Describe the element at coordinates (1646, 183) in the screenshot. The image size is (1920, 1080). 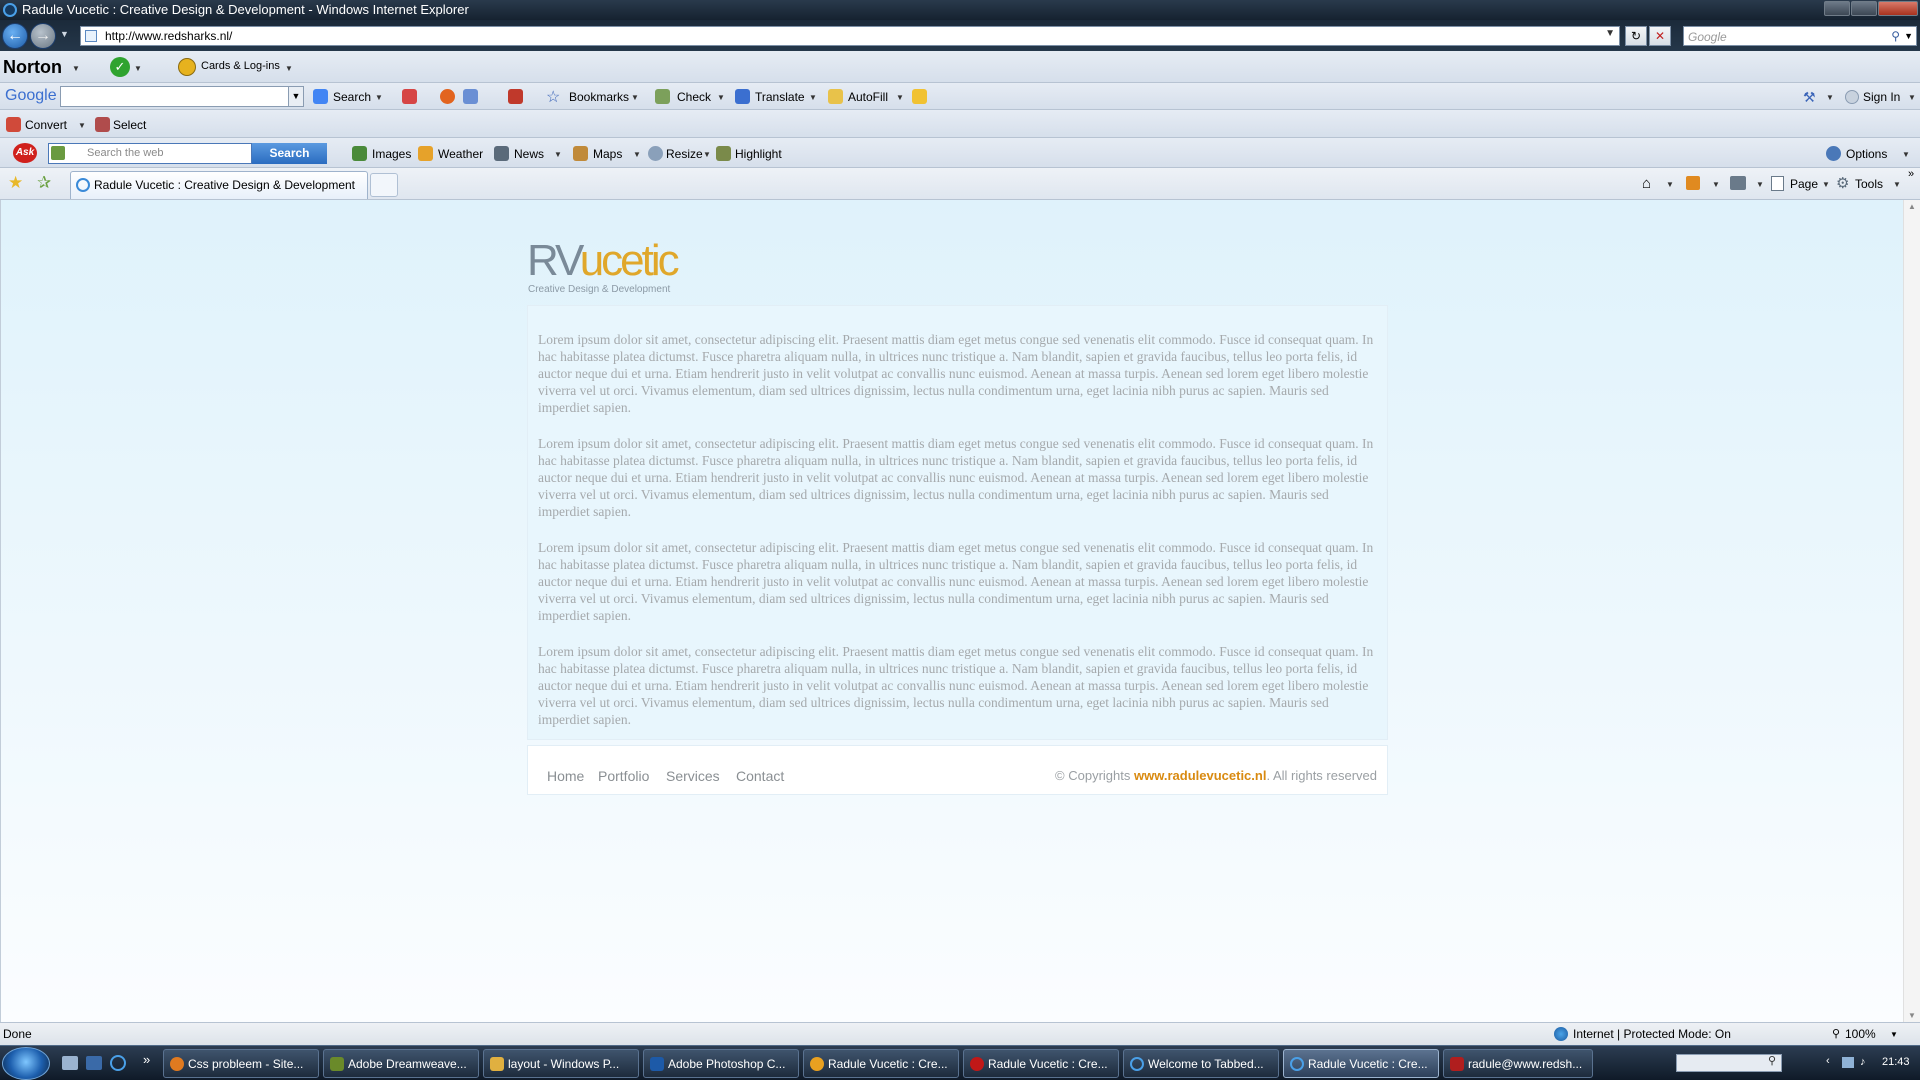
I see `home-icon: ⌂` at that location.